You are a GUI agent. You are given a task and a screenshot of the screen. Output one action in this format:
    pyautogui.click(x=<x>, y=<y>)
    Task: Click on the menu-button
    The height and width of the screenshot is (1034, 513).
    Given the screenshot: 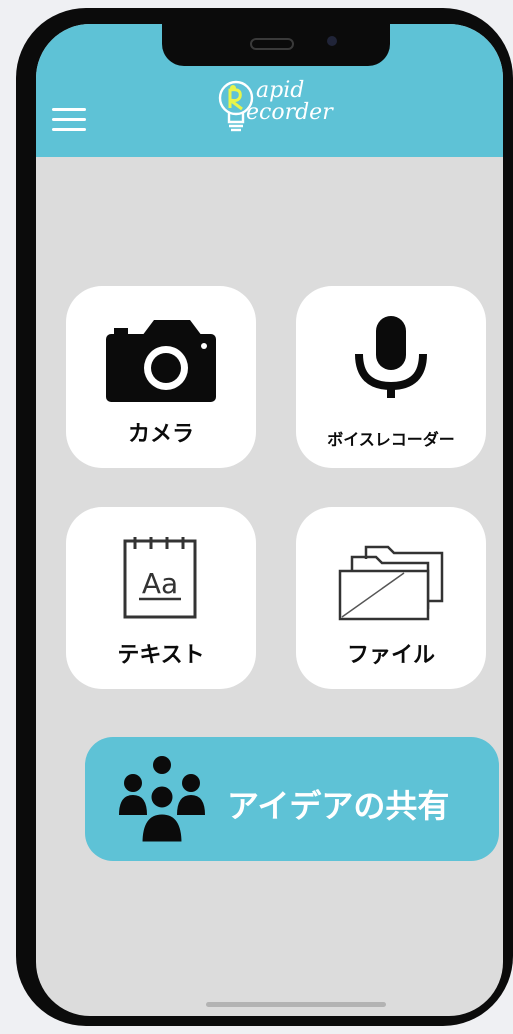 What is the action you would take?
    pyautogui.click(x=69, y=121)
    